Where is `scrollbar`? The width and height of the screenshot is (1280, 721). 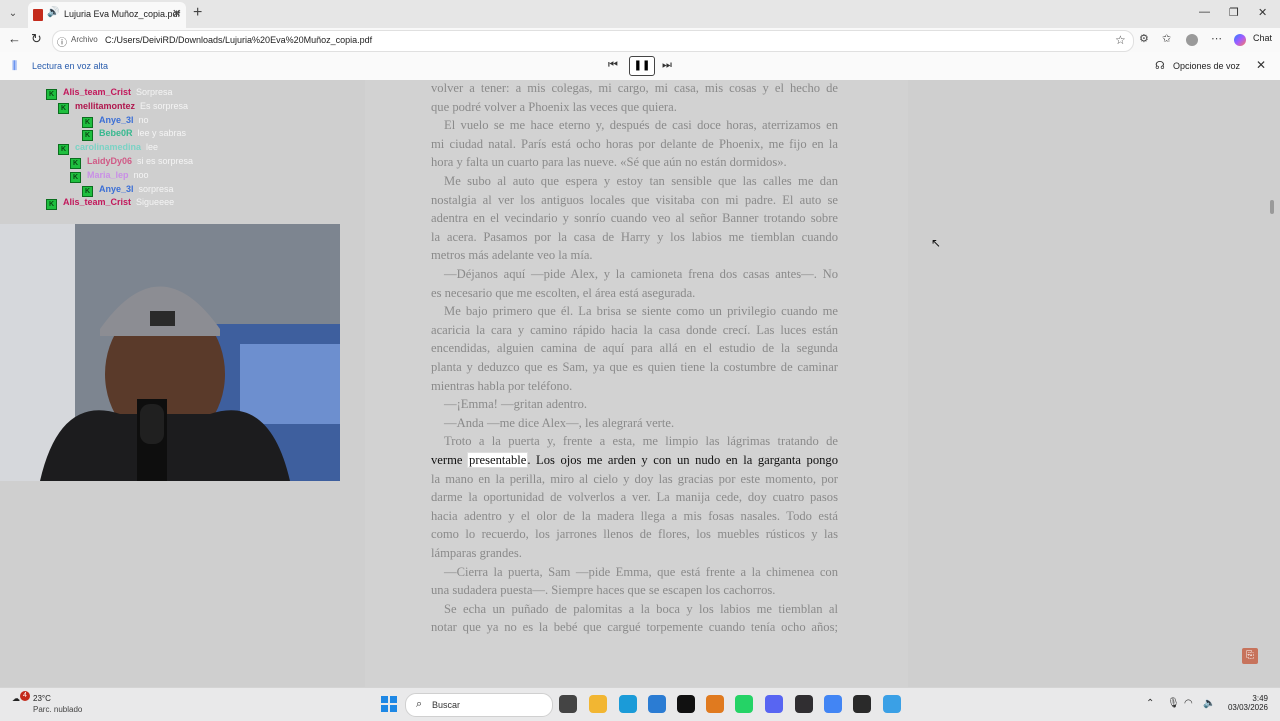
scrollbar is located at coordinates (1272, 207).